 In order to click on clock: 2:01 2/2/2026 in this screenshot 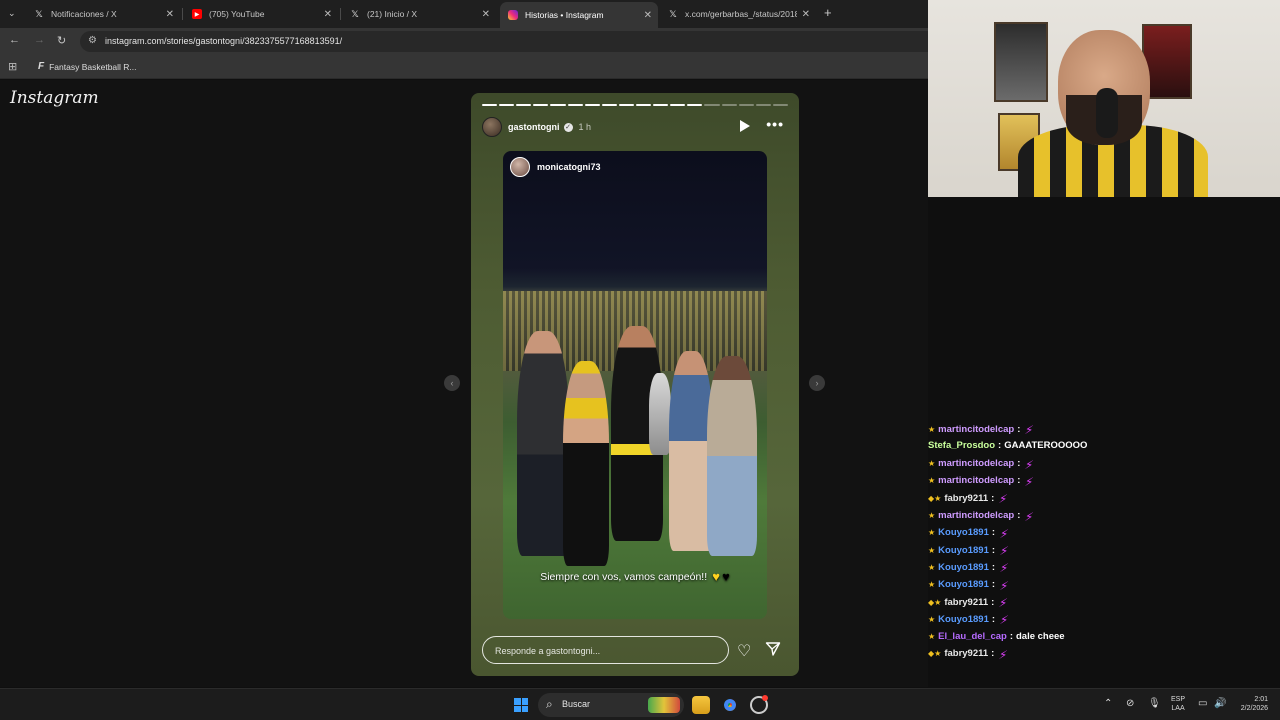, I will do `click(1252, 704)`.